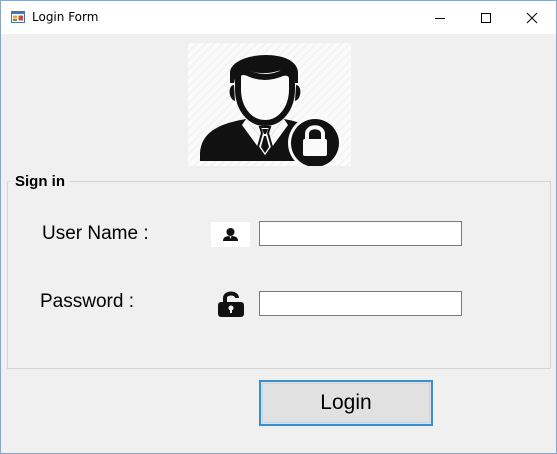 The width and height of the screenshot is (557, 454). What do you see at coordinates (65, 17) in the screenshot?
I see `window-title: Login Form` at bounding box center [65, 17].